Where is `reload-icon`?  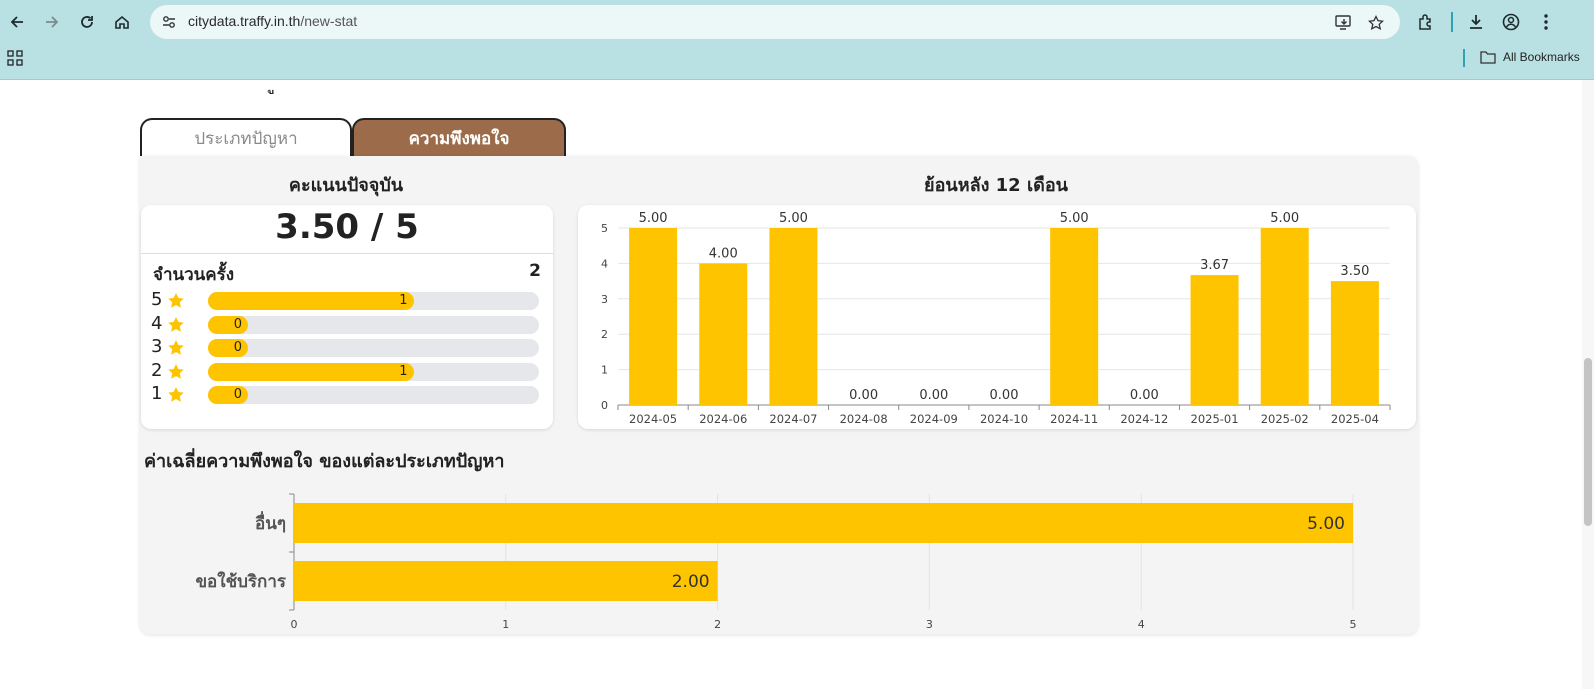 reload-icon is located at coordinates (87, 22).